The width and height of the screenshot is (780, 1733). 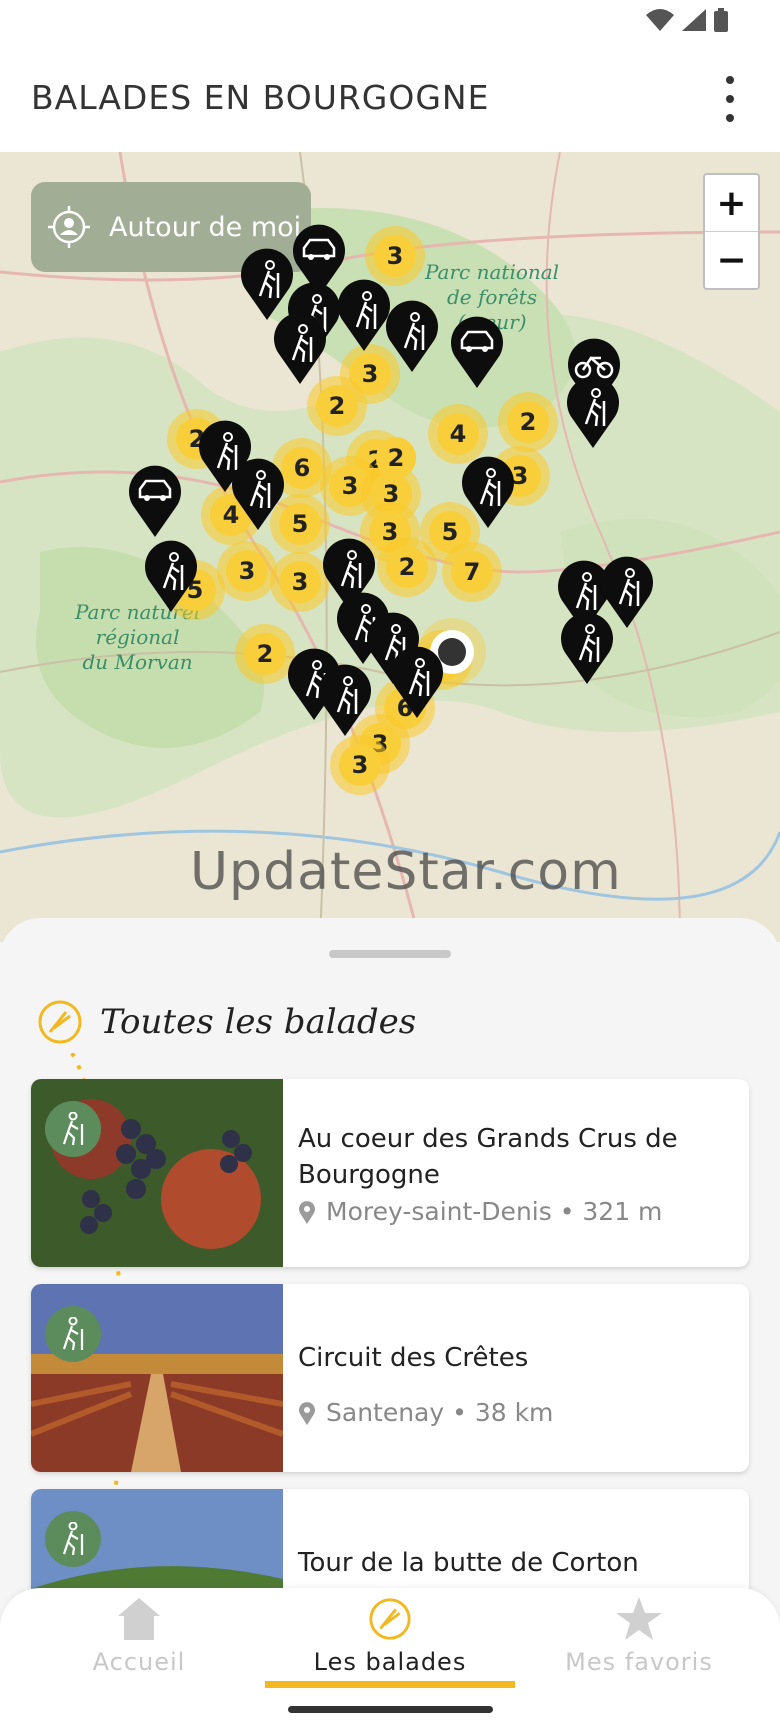 What do you see at coordinates (390, 1684) in the screenshot?
I see `active-tab-indicator` at bounding box center [390, 1684].